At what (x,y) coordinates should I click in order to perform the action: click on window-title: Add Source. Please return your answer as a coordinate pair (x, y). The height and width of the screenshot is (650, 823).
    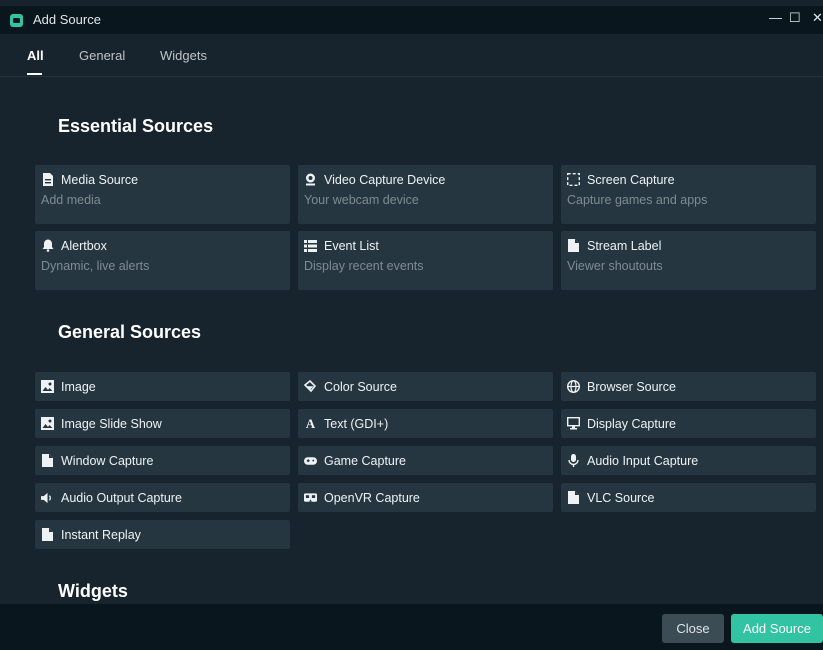
    Looking at the image, I should click on (67, 19).